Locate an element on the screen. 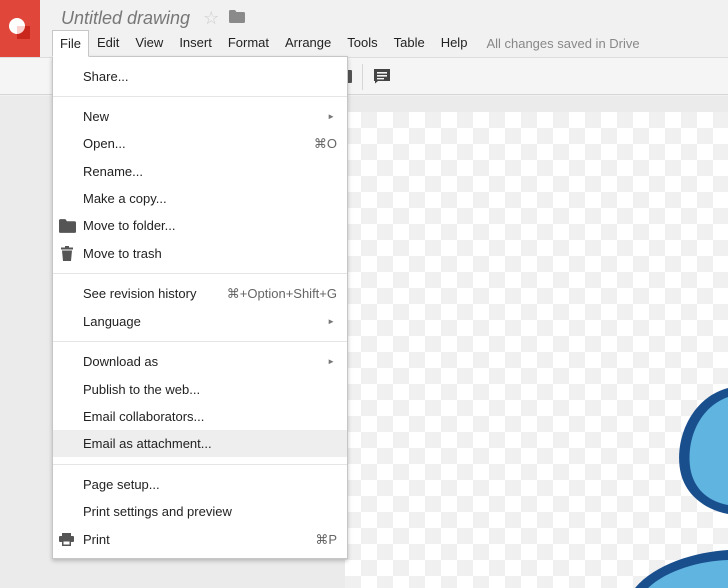 This screenshot has height=588, width=728. menu-print: Print ⌘P is located at coordinates (200, 539).